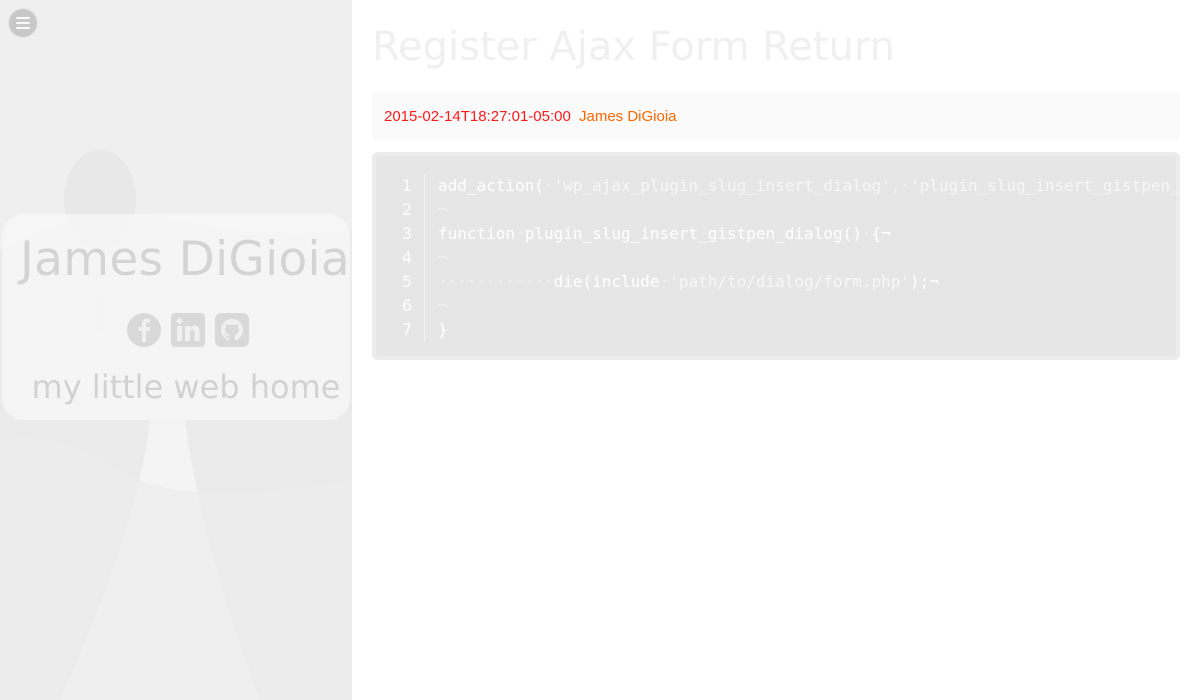 The height and width of the screenshot is (700, 1200). I want to click on code-token: 'wp_ajax_plugin_slug_insert_dialog', so click(722, 185).